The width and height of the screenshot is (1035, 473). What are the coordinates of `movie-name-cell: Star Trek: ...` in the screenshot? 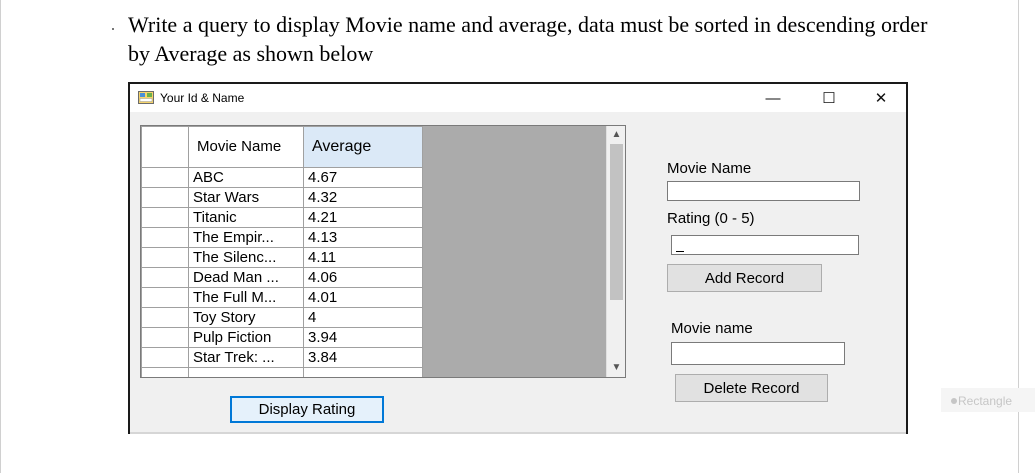 It's located at (246, 357).